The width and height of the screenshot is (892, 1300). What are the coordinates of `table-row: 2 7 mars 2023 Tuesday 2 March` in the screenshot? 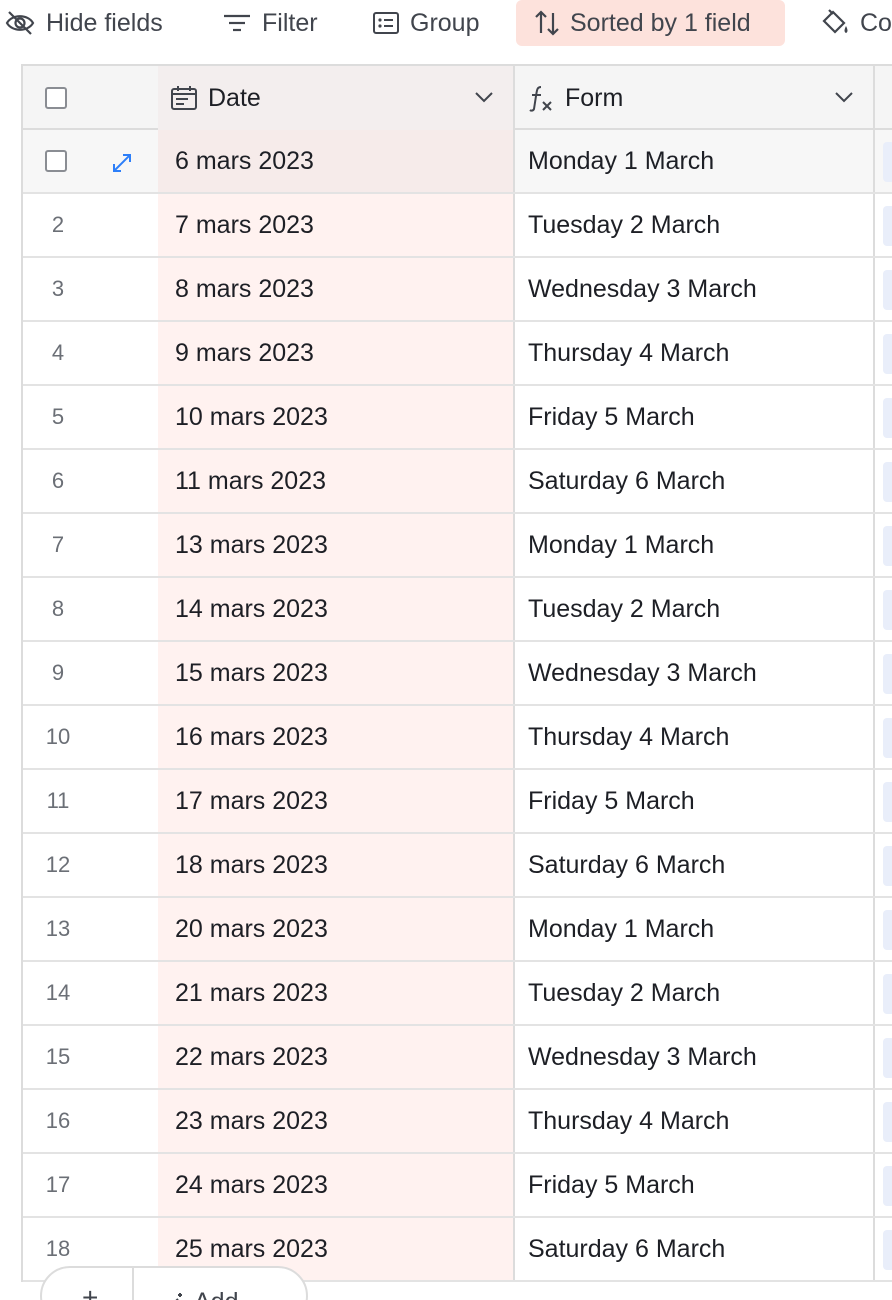 It's located at (457, 226).